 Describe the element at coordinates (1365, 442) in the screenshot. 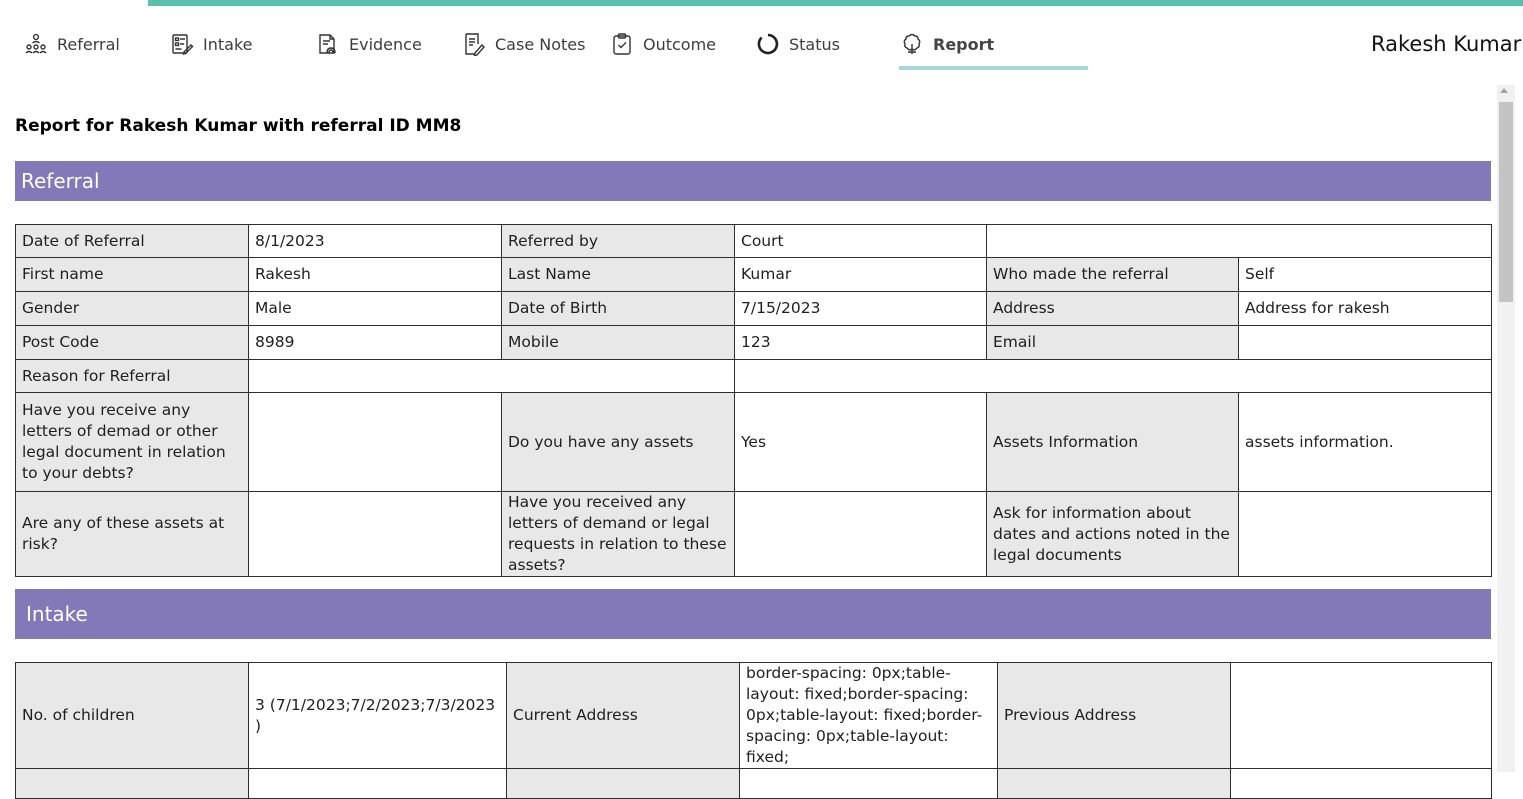

I see `field-value: assets information.` at that location.